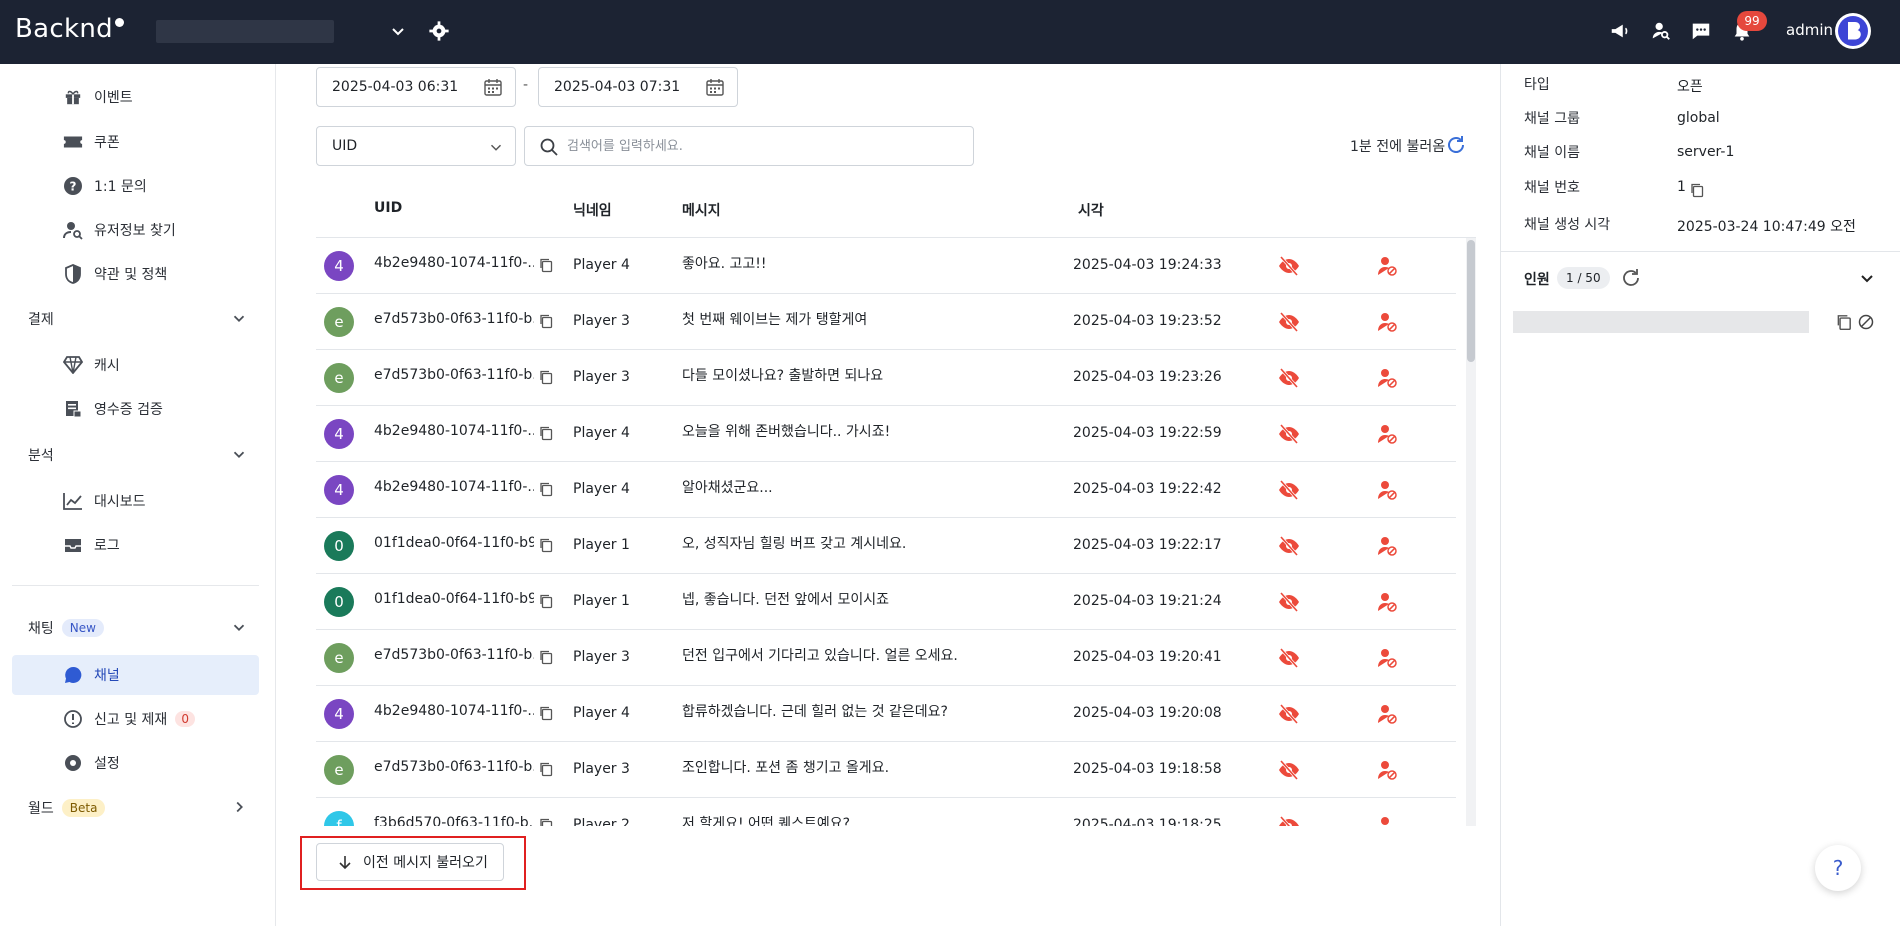 Image resolution: width=1900 pixels, height=926 pixels. I want to click on sidebar-item-settings: 설정, so click(91, 763).